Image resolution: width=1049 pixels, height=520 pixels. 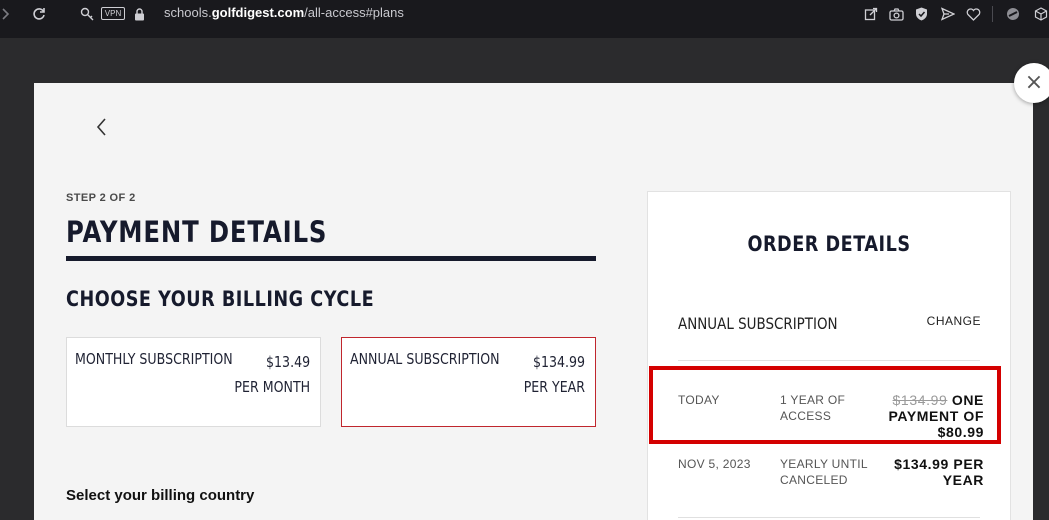 I want to click on order-row-term: 1 YEAR OF ACCESS, so click(x=812, y=408).